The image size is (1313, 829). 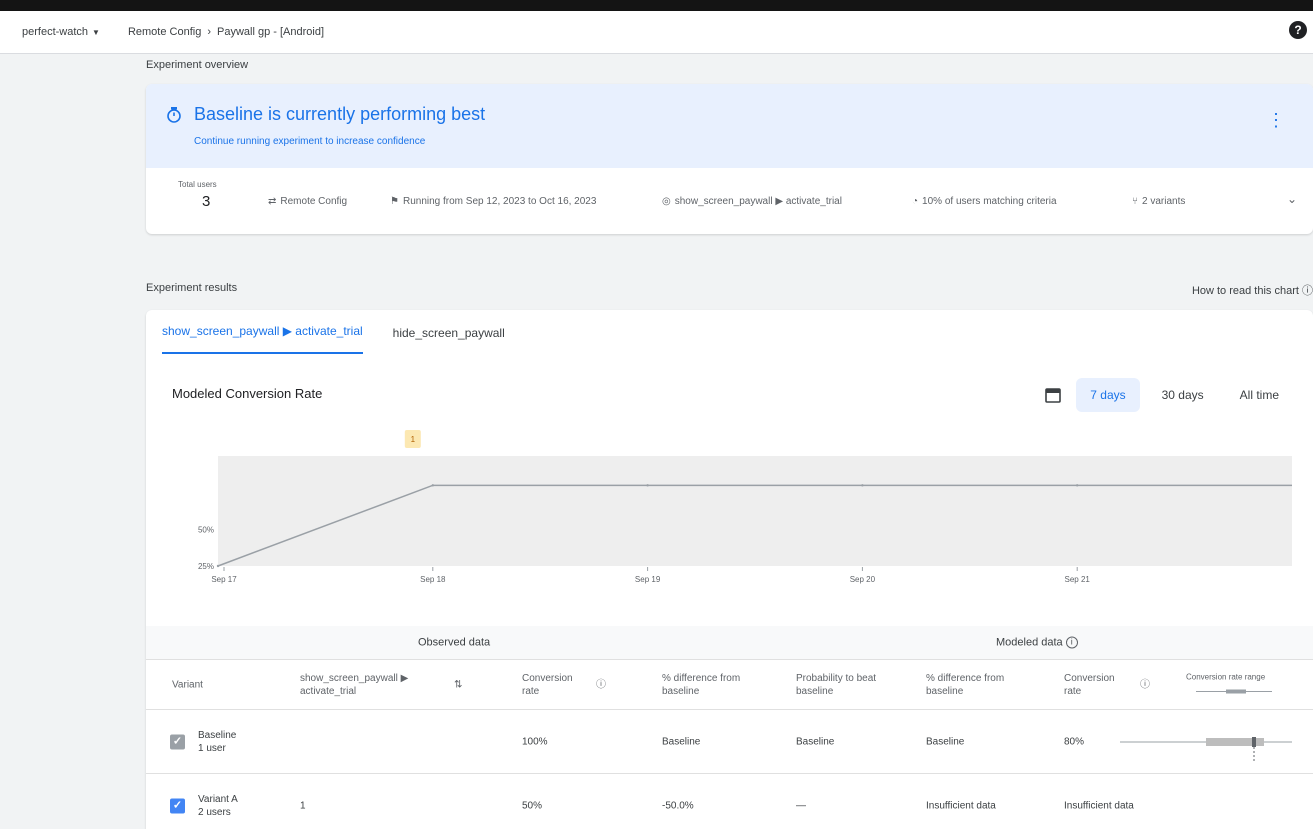 What do you see at coordinates (1254, 742) in the screenshot?
I see `range-median` at bounding box center [1254, 742].